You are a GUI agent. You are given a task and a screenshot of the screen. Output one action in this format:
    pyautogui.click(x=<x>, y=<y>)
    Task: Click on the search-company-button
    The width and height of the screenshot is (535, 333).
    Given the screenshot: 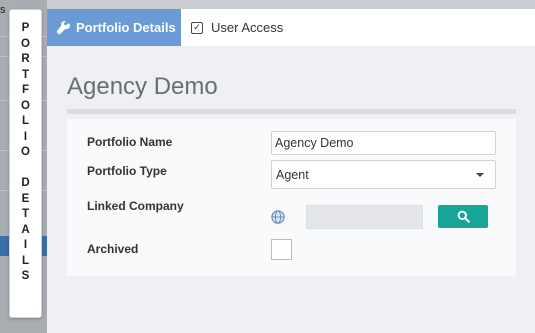 What is the action you would take?
    pyautogui.click(x=463, y=216)
    